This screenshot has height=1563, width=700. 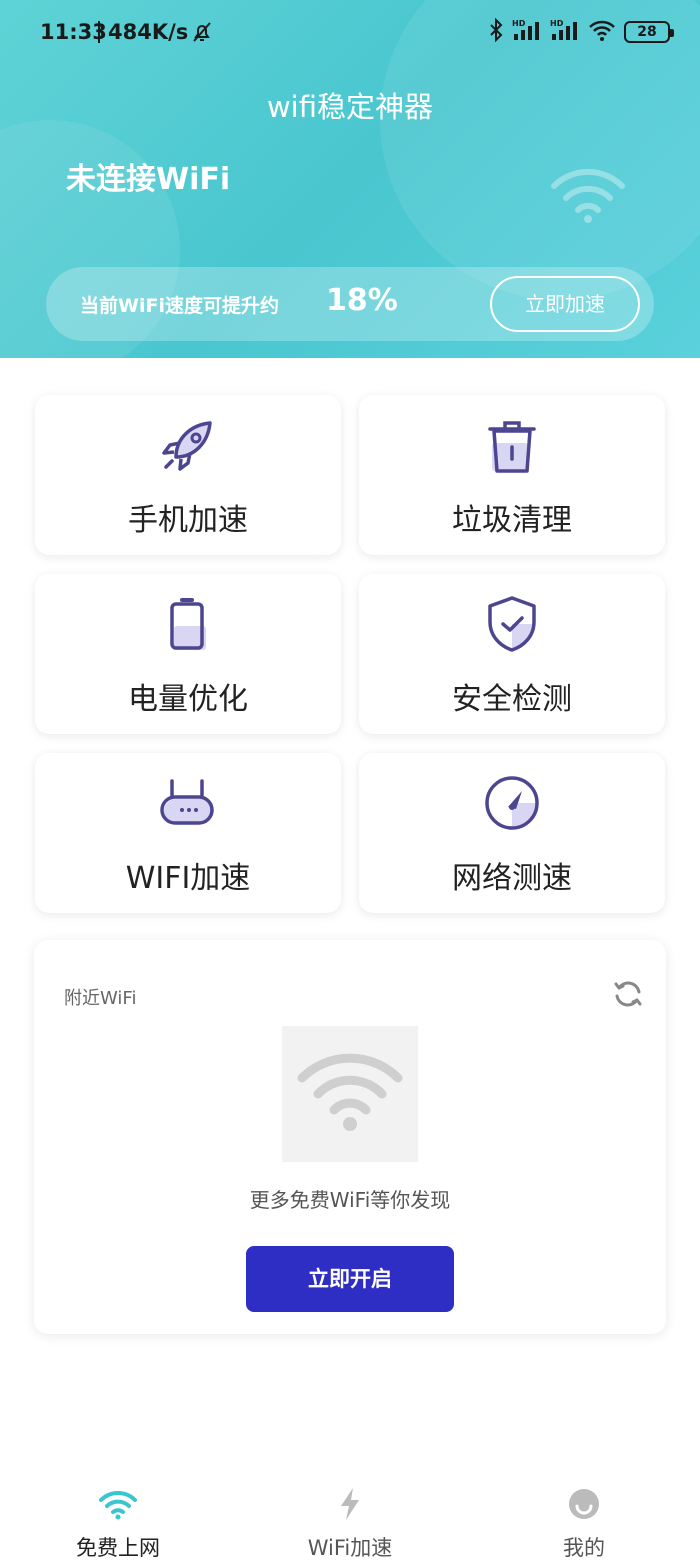 I want to click on nav-label: 免费上网, so click(x=118, y=1548).